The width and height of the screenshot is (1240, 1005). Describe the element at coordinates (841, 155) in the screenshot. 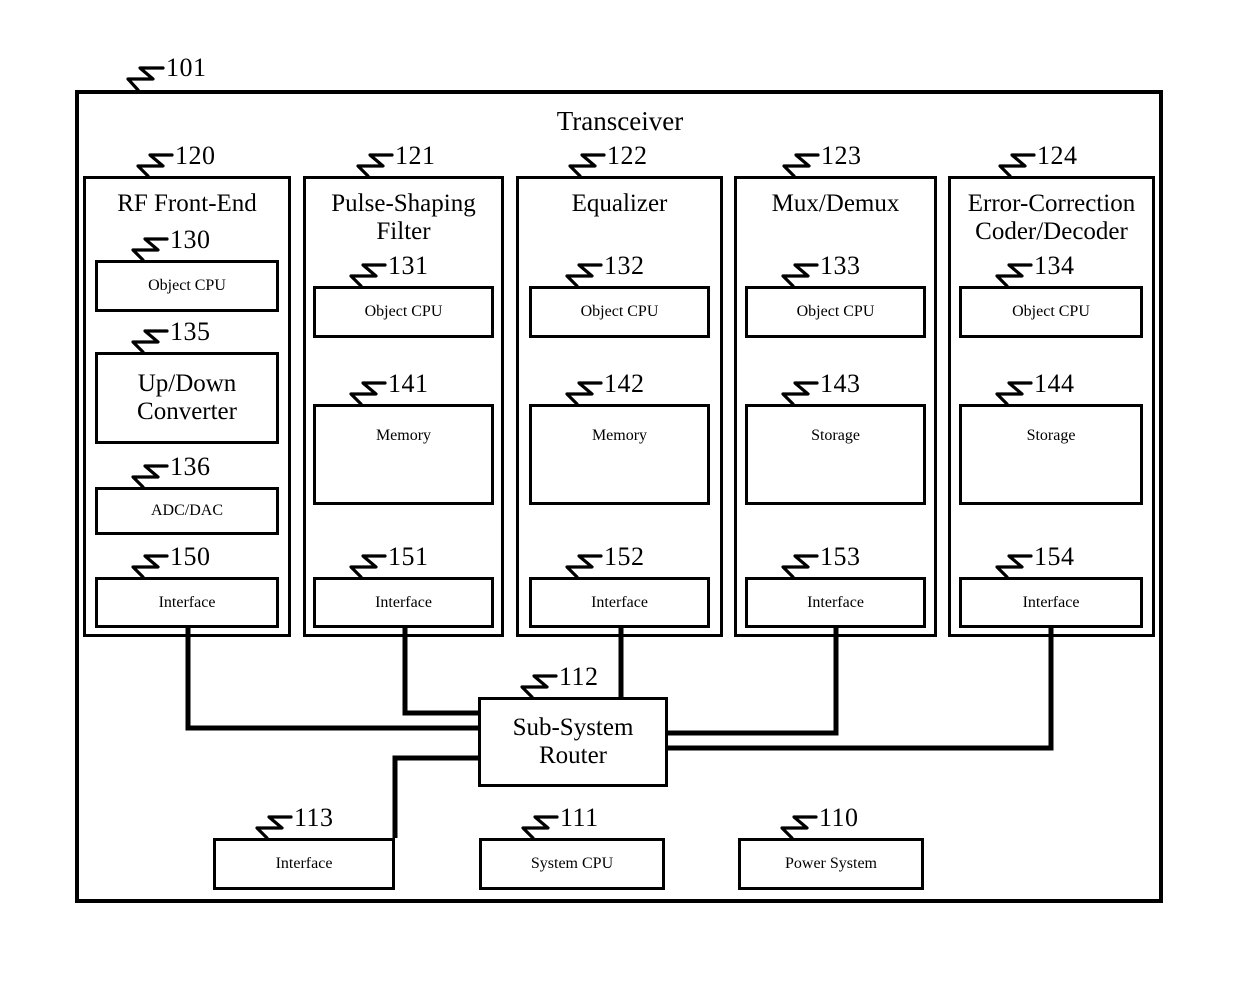

I see `ref-123: 123` at that location.